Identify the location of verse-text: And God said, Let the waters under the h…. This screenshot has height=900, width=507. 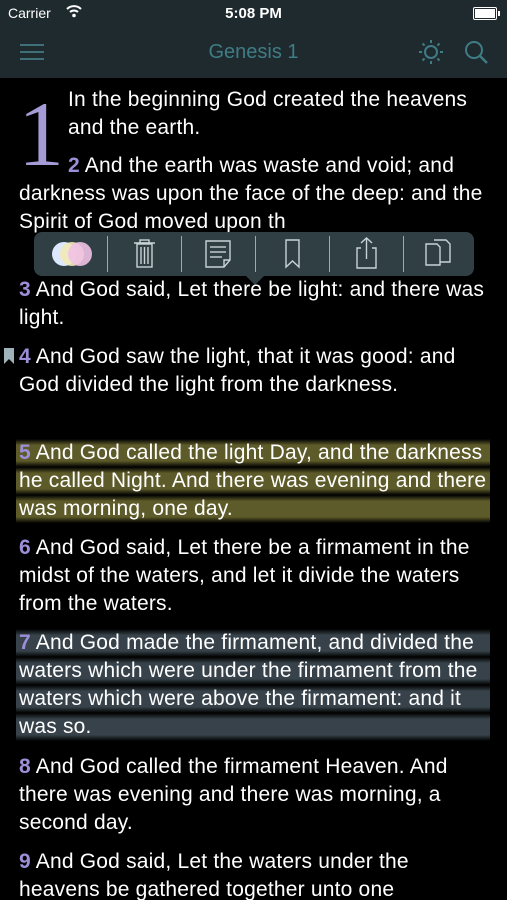
(214, 875).